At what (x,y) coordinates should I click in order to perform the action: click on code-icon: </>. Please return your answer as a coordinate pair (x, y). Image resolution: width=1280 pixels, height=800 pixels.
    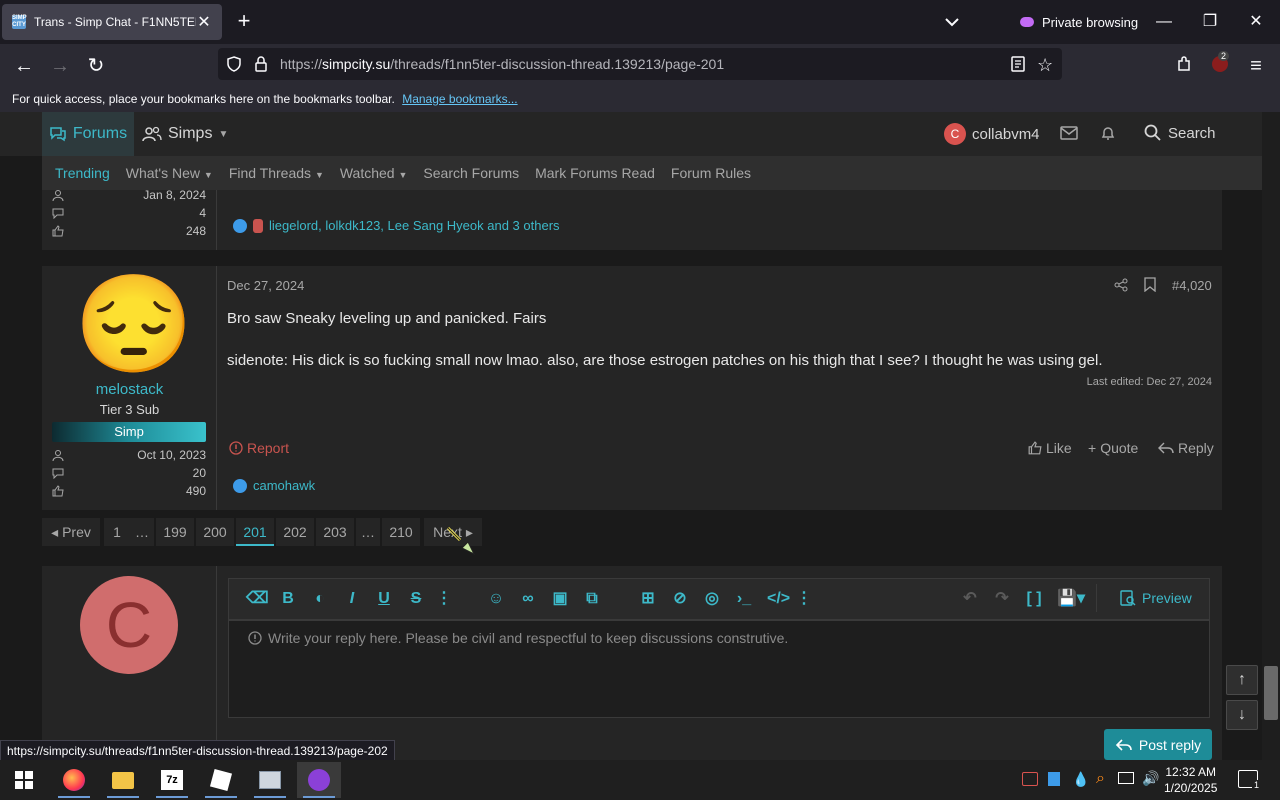
    Looking at the image, I should click on (778, 599).